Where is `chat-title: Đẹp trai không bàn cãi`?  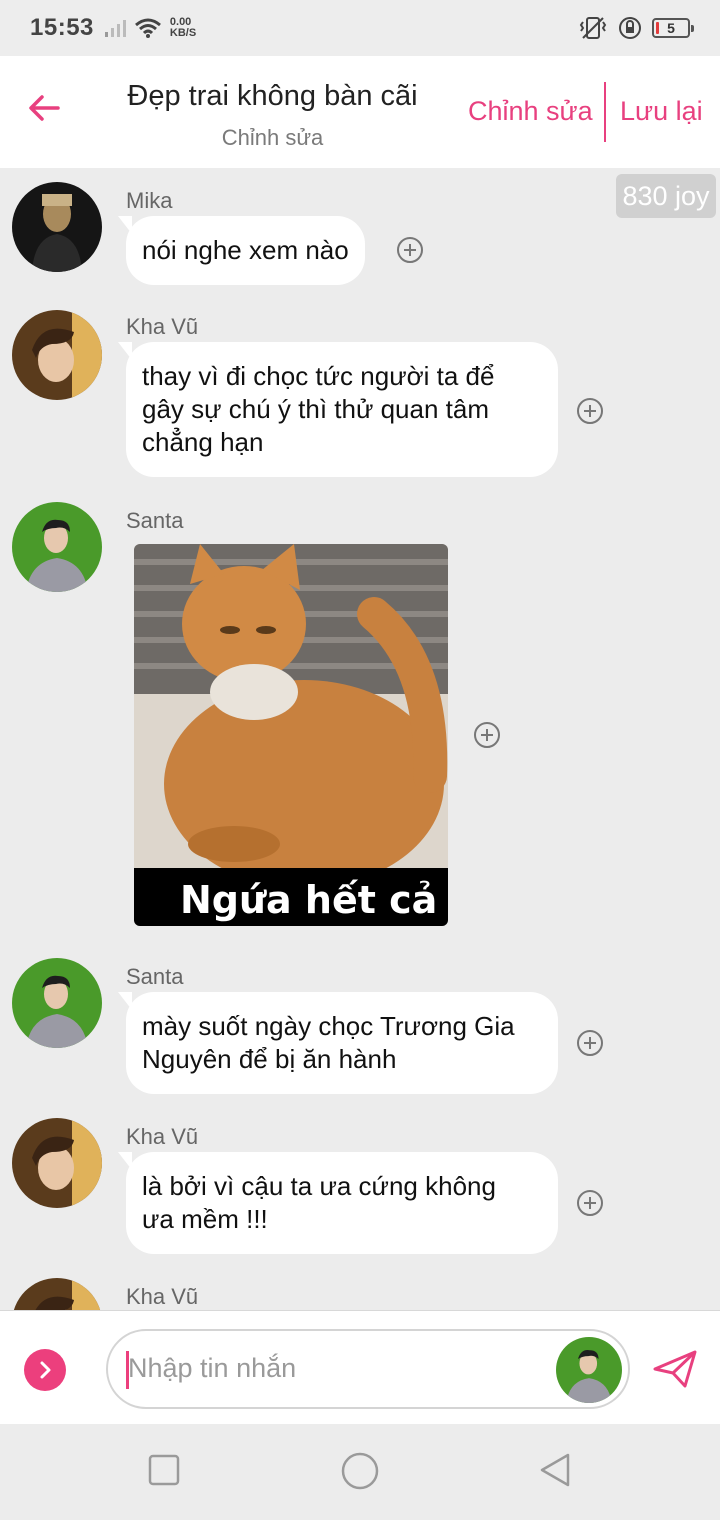
chat-title: Đẹp trai không bàn cãi is located at coordinates (272, 96).